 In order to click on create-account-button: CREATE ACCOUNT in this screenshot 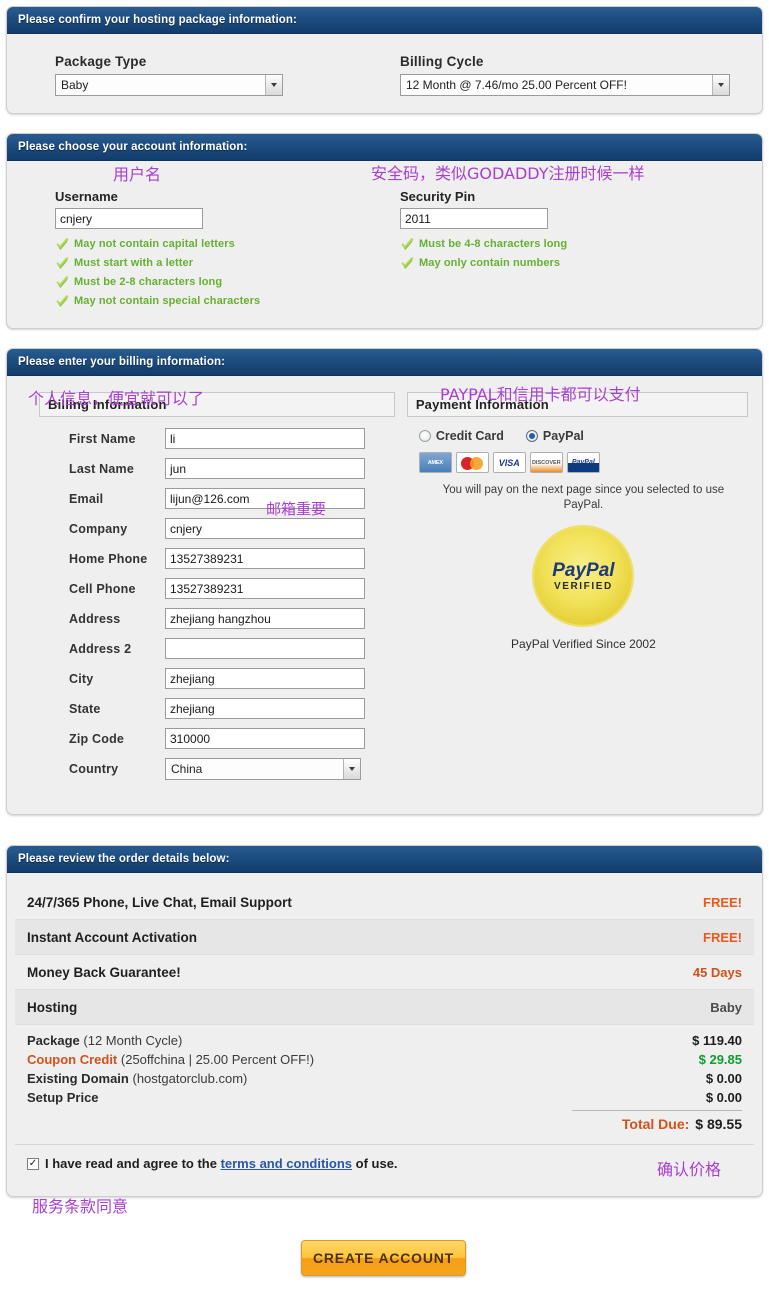, I will do `click(383, 1258)`.